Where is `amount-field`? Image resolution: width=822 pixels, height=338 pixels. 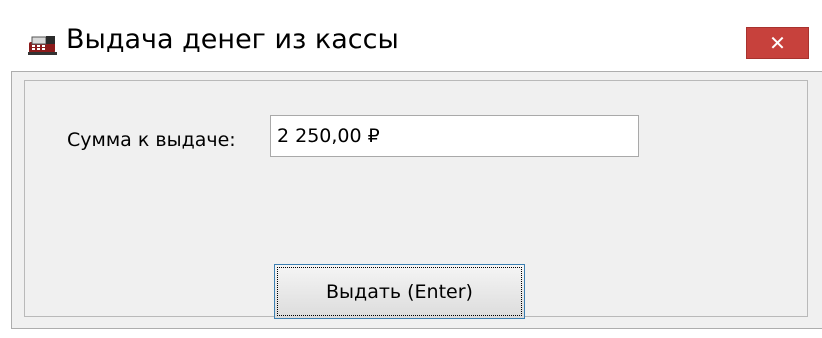
amount-field is located at coordinates (454, 136).